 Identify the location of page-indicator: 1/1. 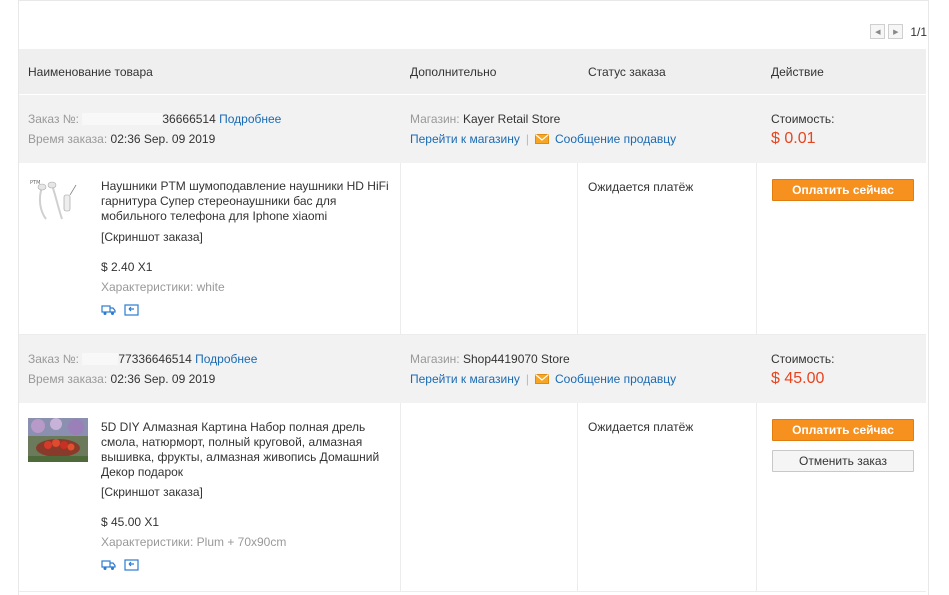
(918, 31).